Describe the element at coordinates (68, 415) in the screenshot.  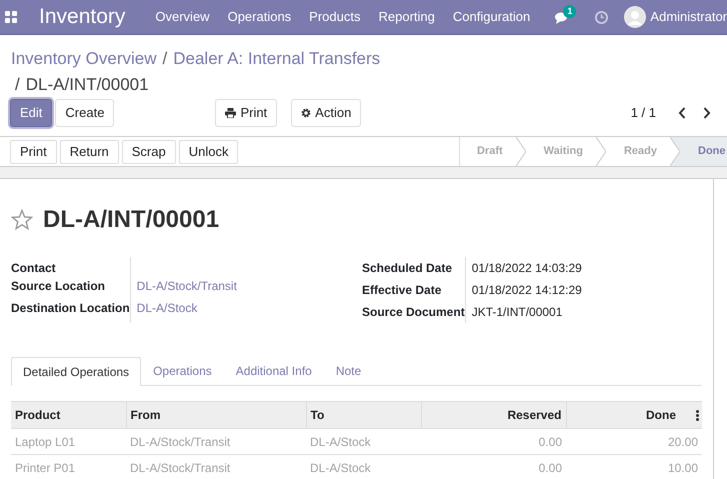
I see `column-header: Product` at that location.